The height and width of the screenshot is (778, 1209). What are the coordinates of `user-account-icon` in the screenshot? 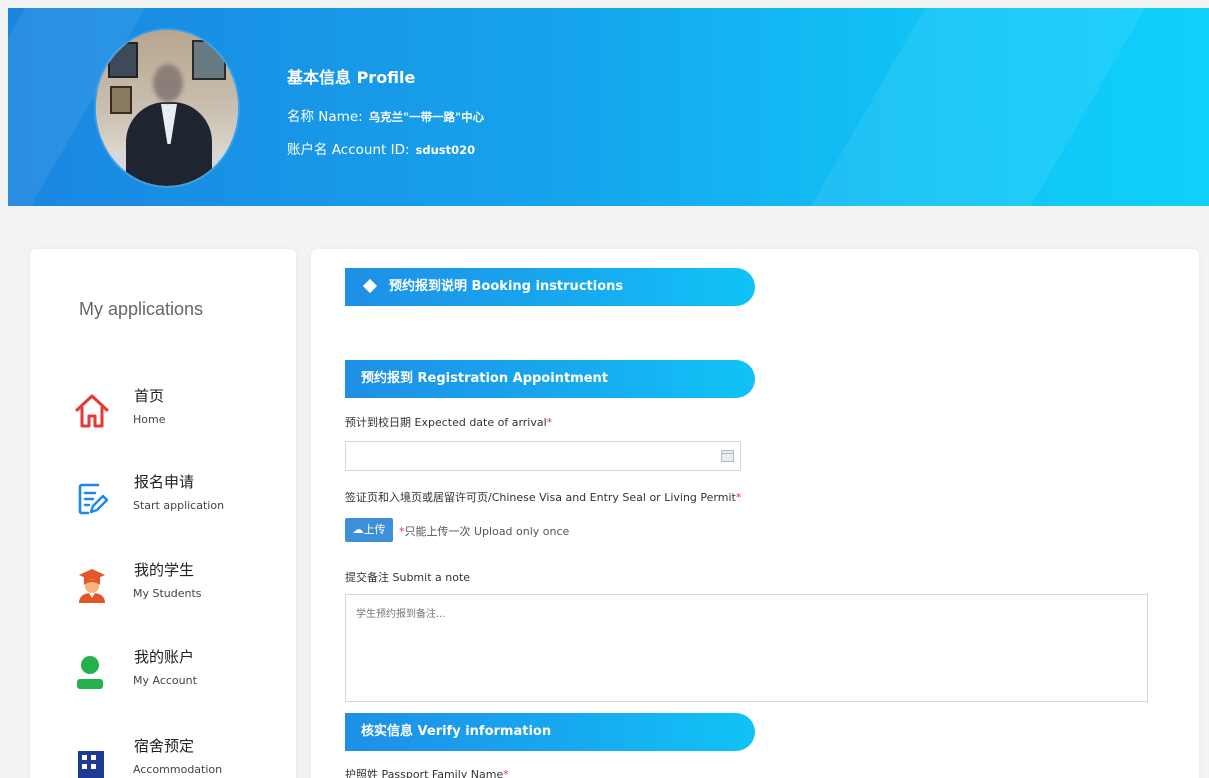 It's located at (90, 672).